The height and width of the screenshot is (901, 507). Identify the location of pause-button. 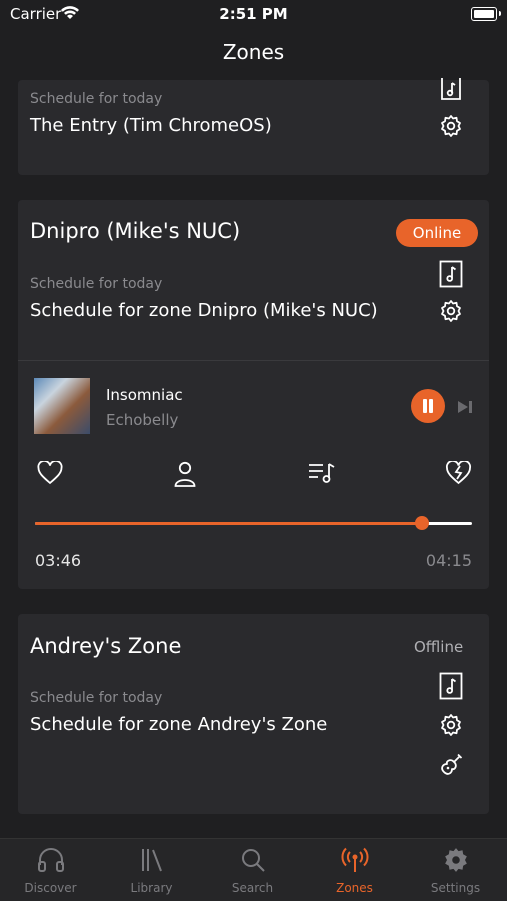
(428, 406).